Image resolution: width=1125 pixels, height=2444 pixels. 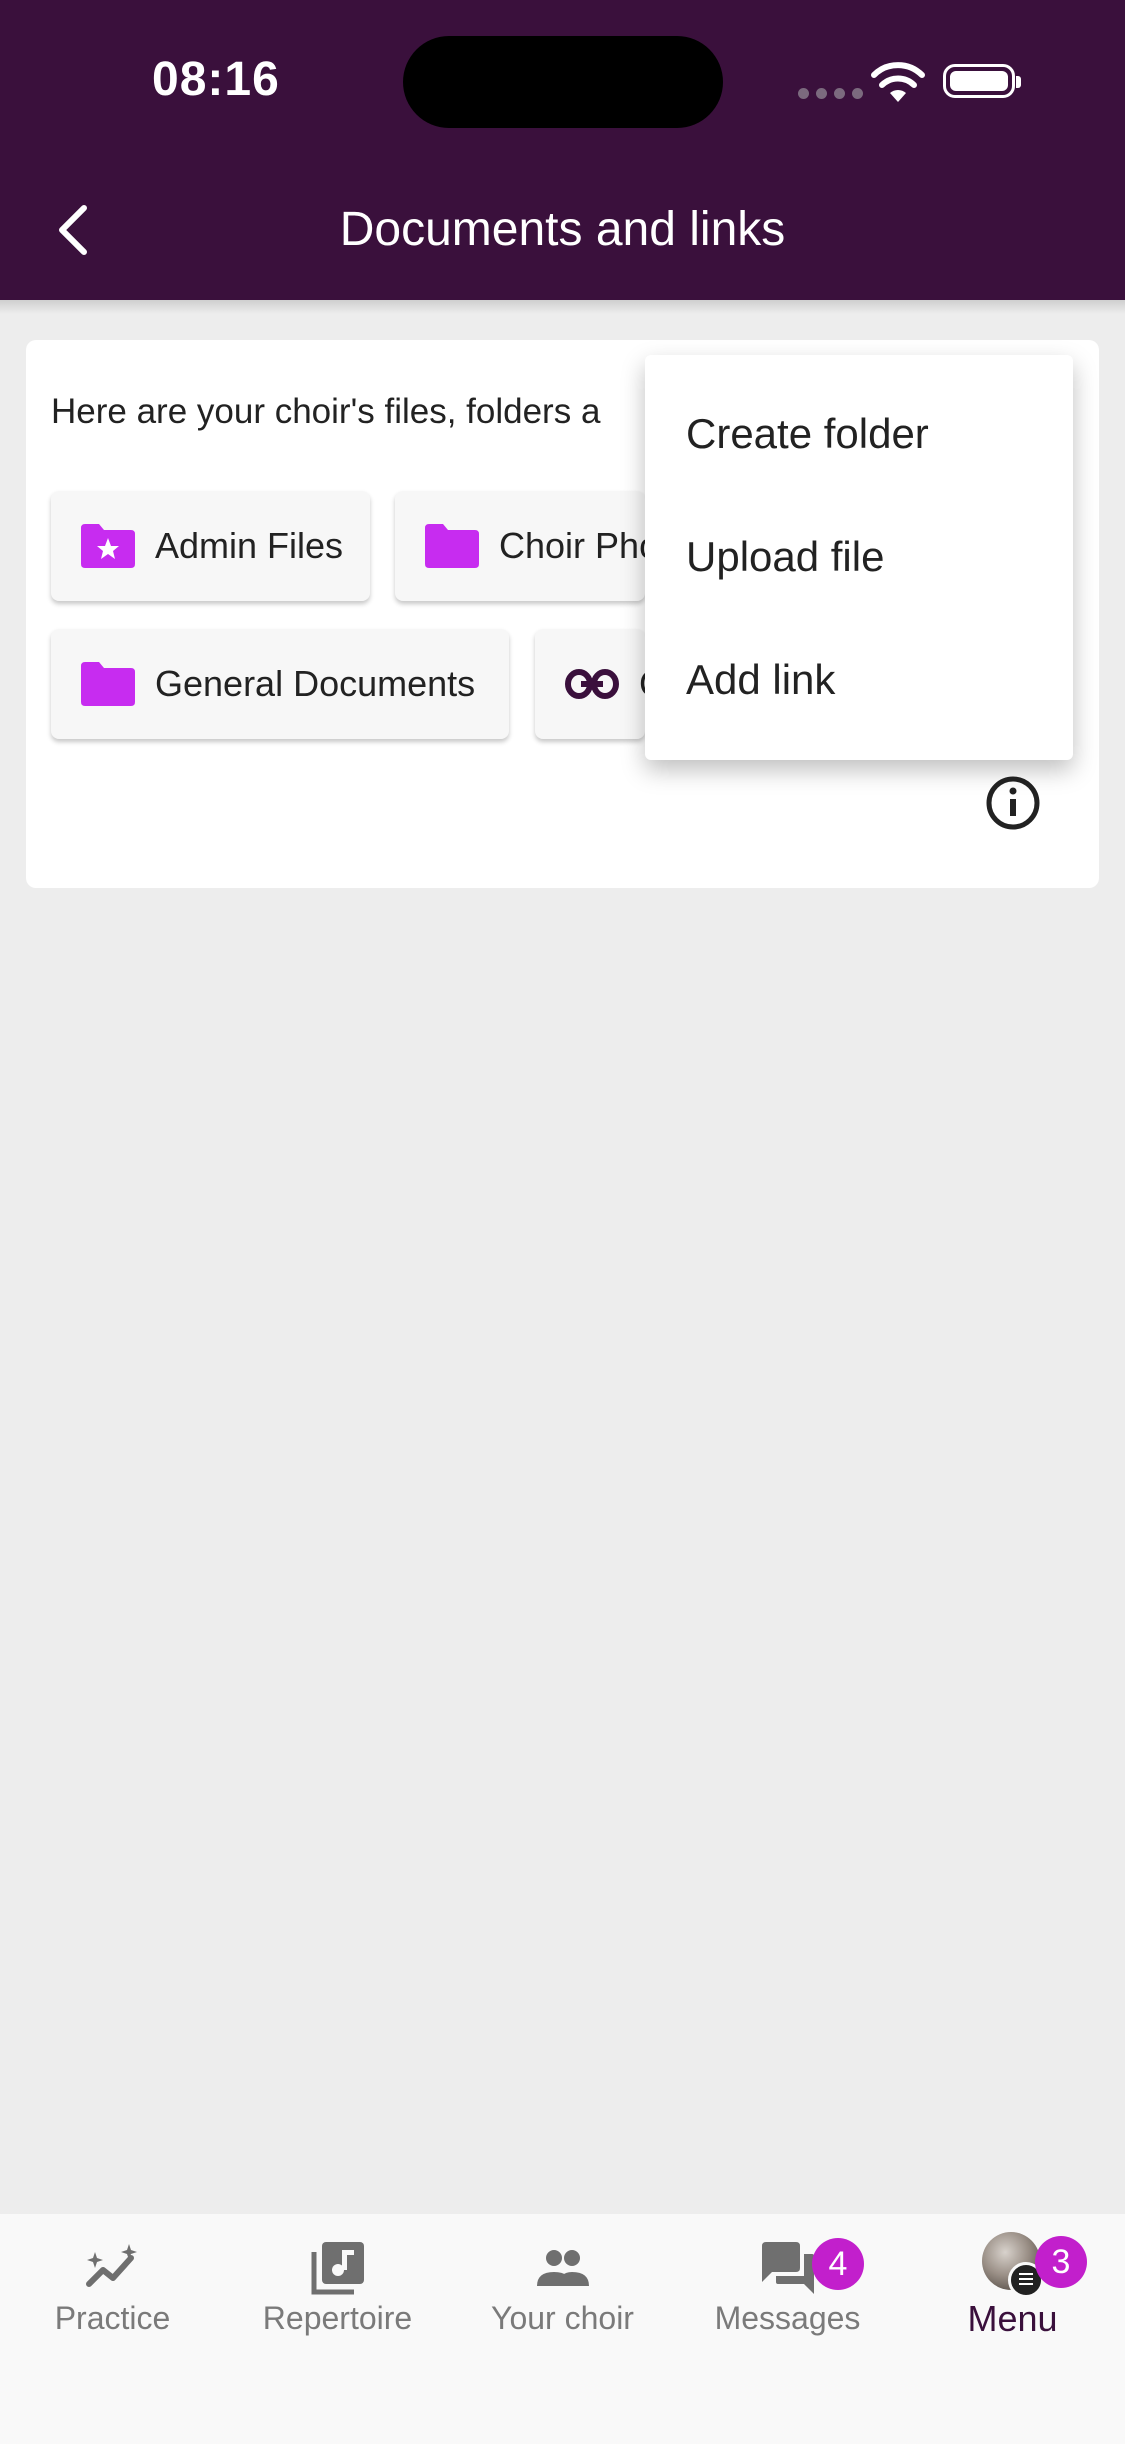 What do you see at coordinates (1013, 803) in the screenshot?
I see `info-icon` at bounding box center [1013, 803].